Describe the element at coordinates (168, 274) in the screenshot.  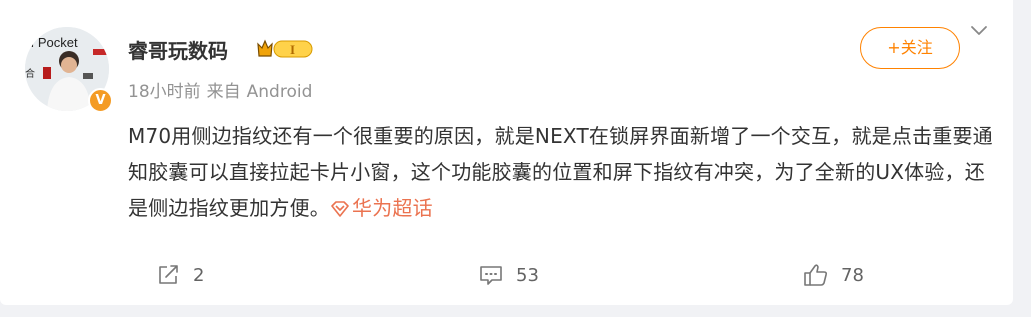
I see `share-icon` at that location.